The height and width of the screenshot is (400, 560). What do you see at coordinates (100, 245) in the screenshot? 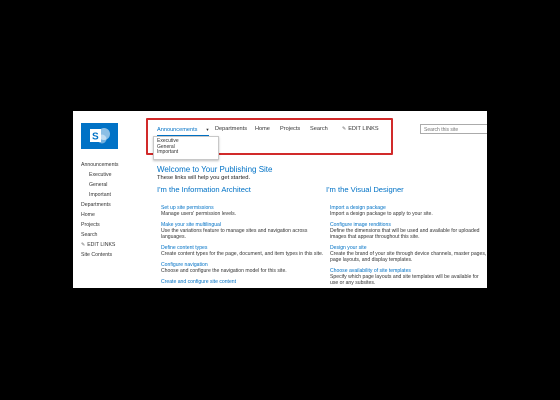
I see `sidebar-edit-links: ✎ EDIT LINKS` at bounding box center [100, 245].